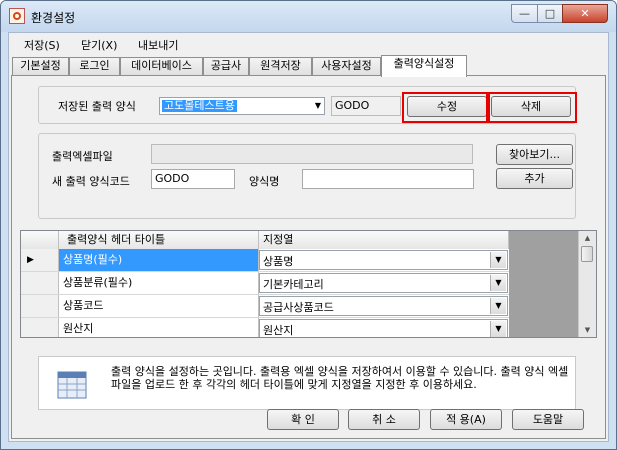 The width and height of the screenshot is (617, 450). Describe the element at coordinates (308, 44) in the screenshot. I see `menu-bar: 저장(S) 닫기(X) 내보내기` at that location.